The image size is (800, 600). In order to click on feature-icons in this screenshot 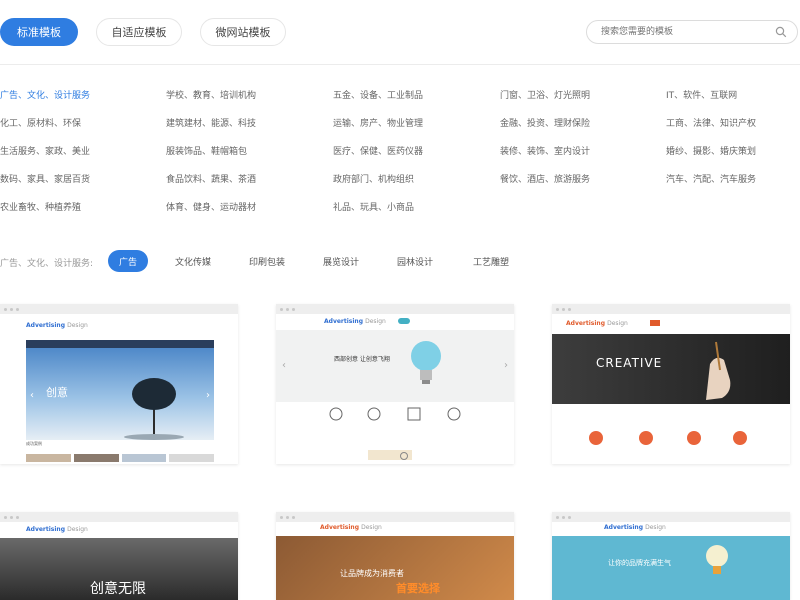, I will do `click(395, 414)`.